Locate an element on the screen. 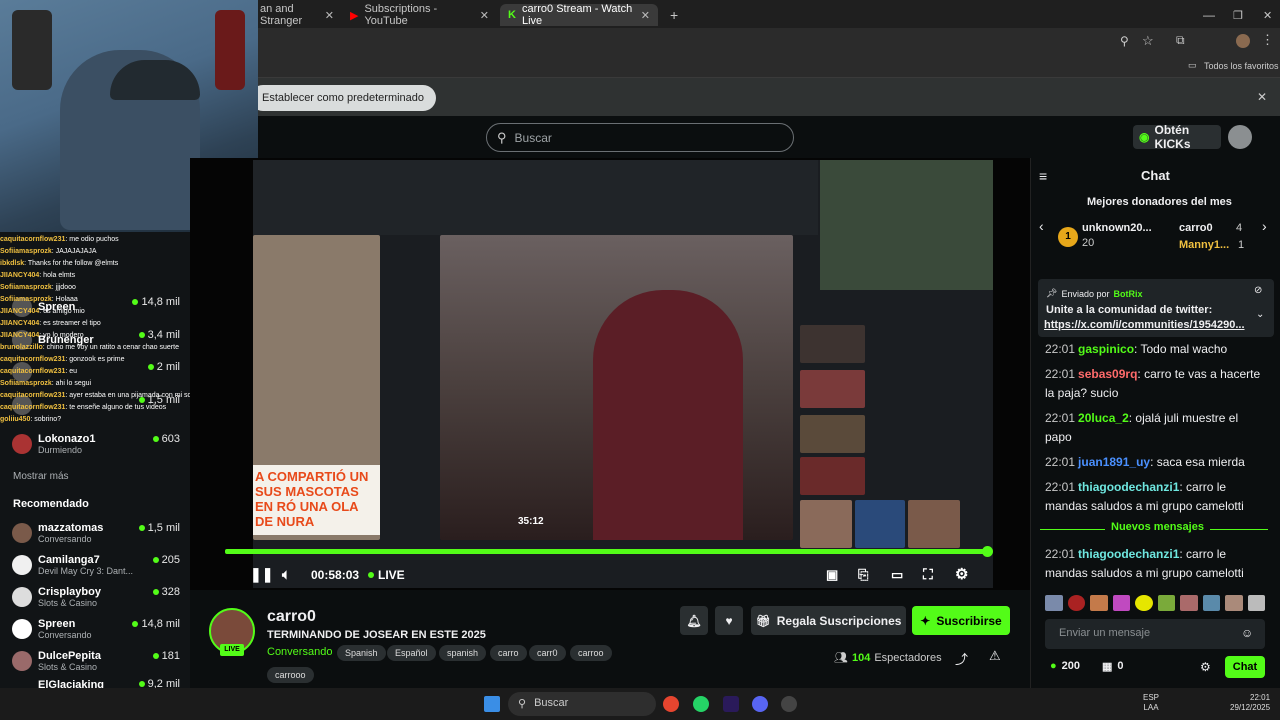 This screenshot has width=1280, height=720. report-icon: ⚠ is located at coordinates (995, 656).